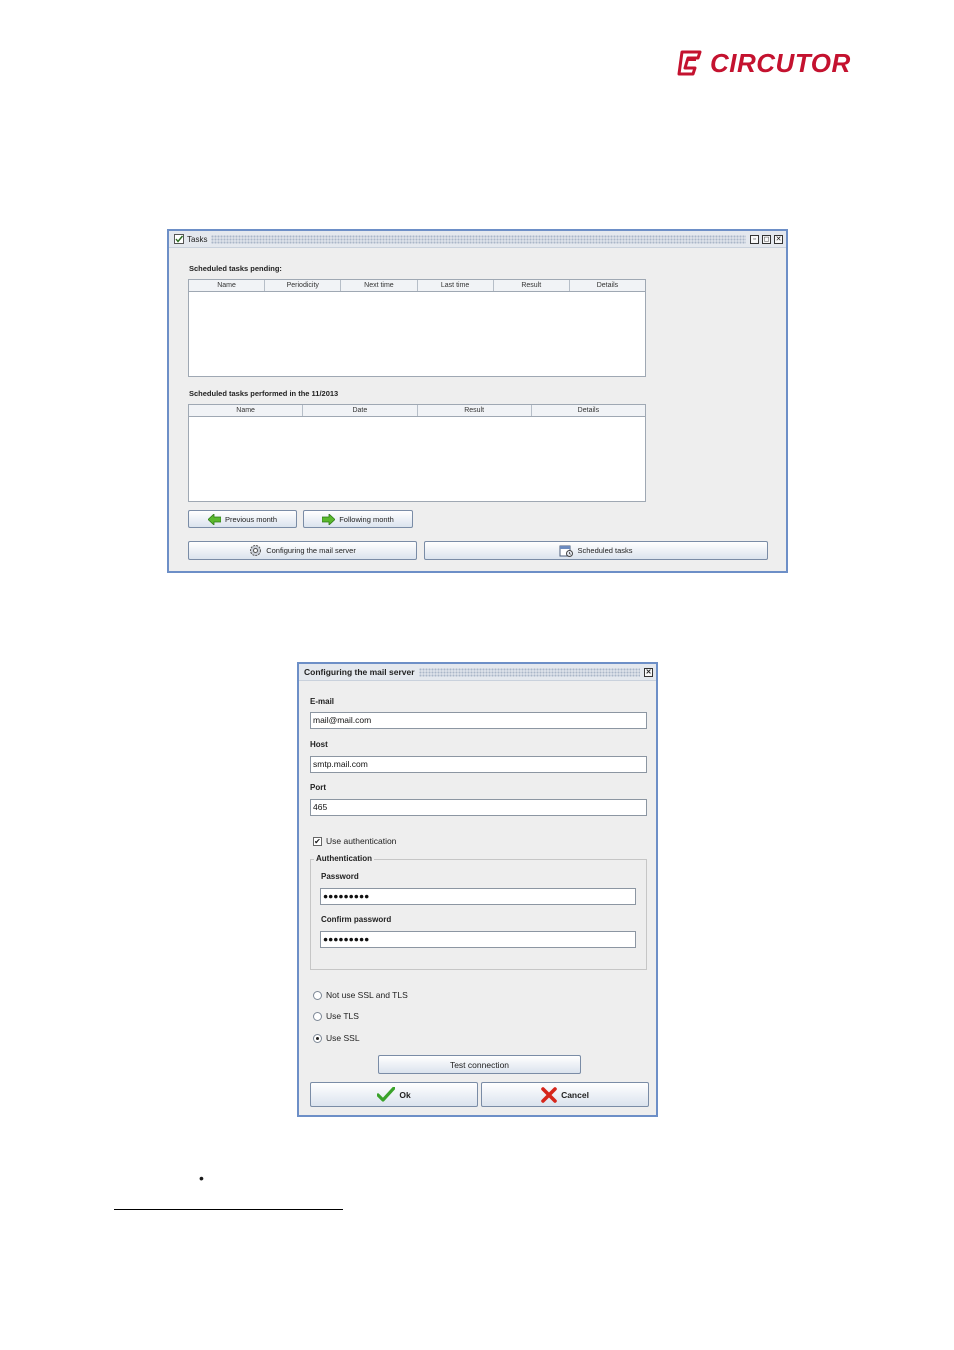  I want to click on radio-no-ssl-tls, so click(317, 995).